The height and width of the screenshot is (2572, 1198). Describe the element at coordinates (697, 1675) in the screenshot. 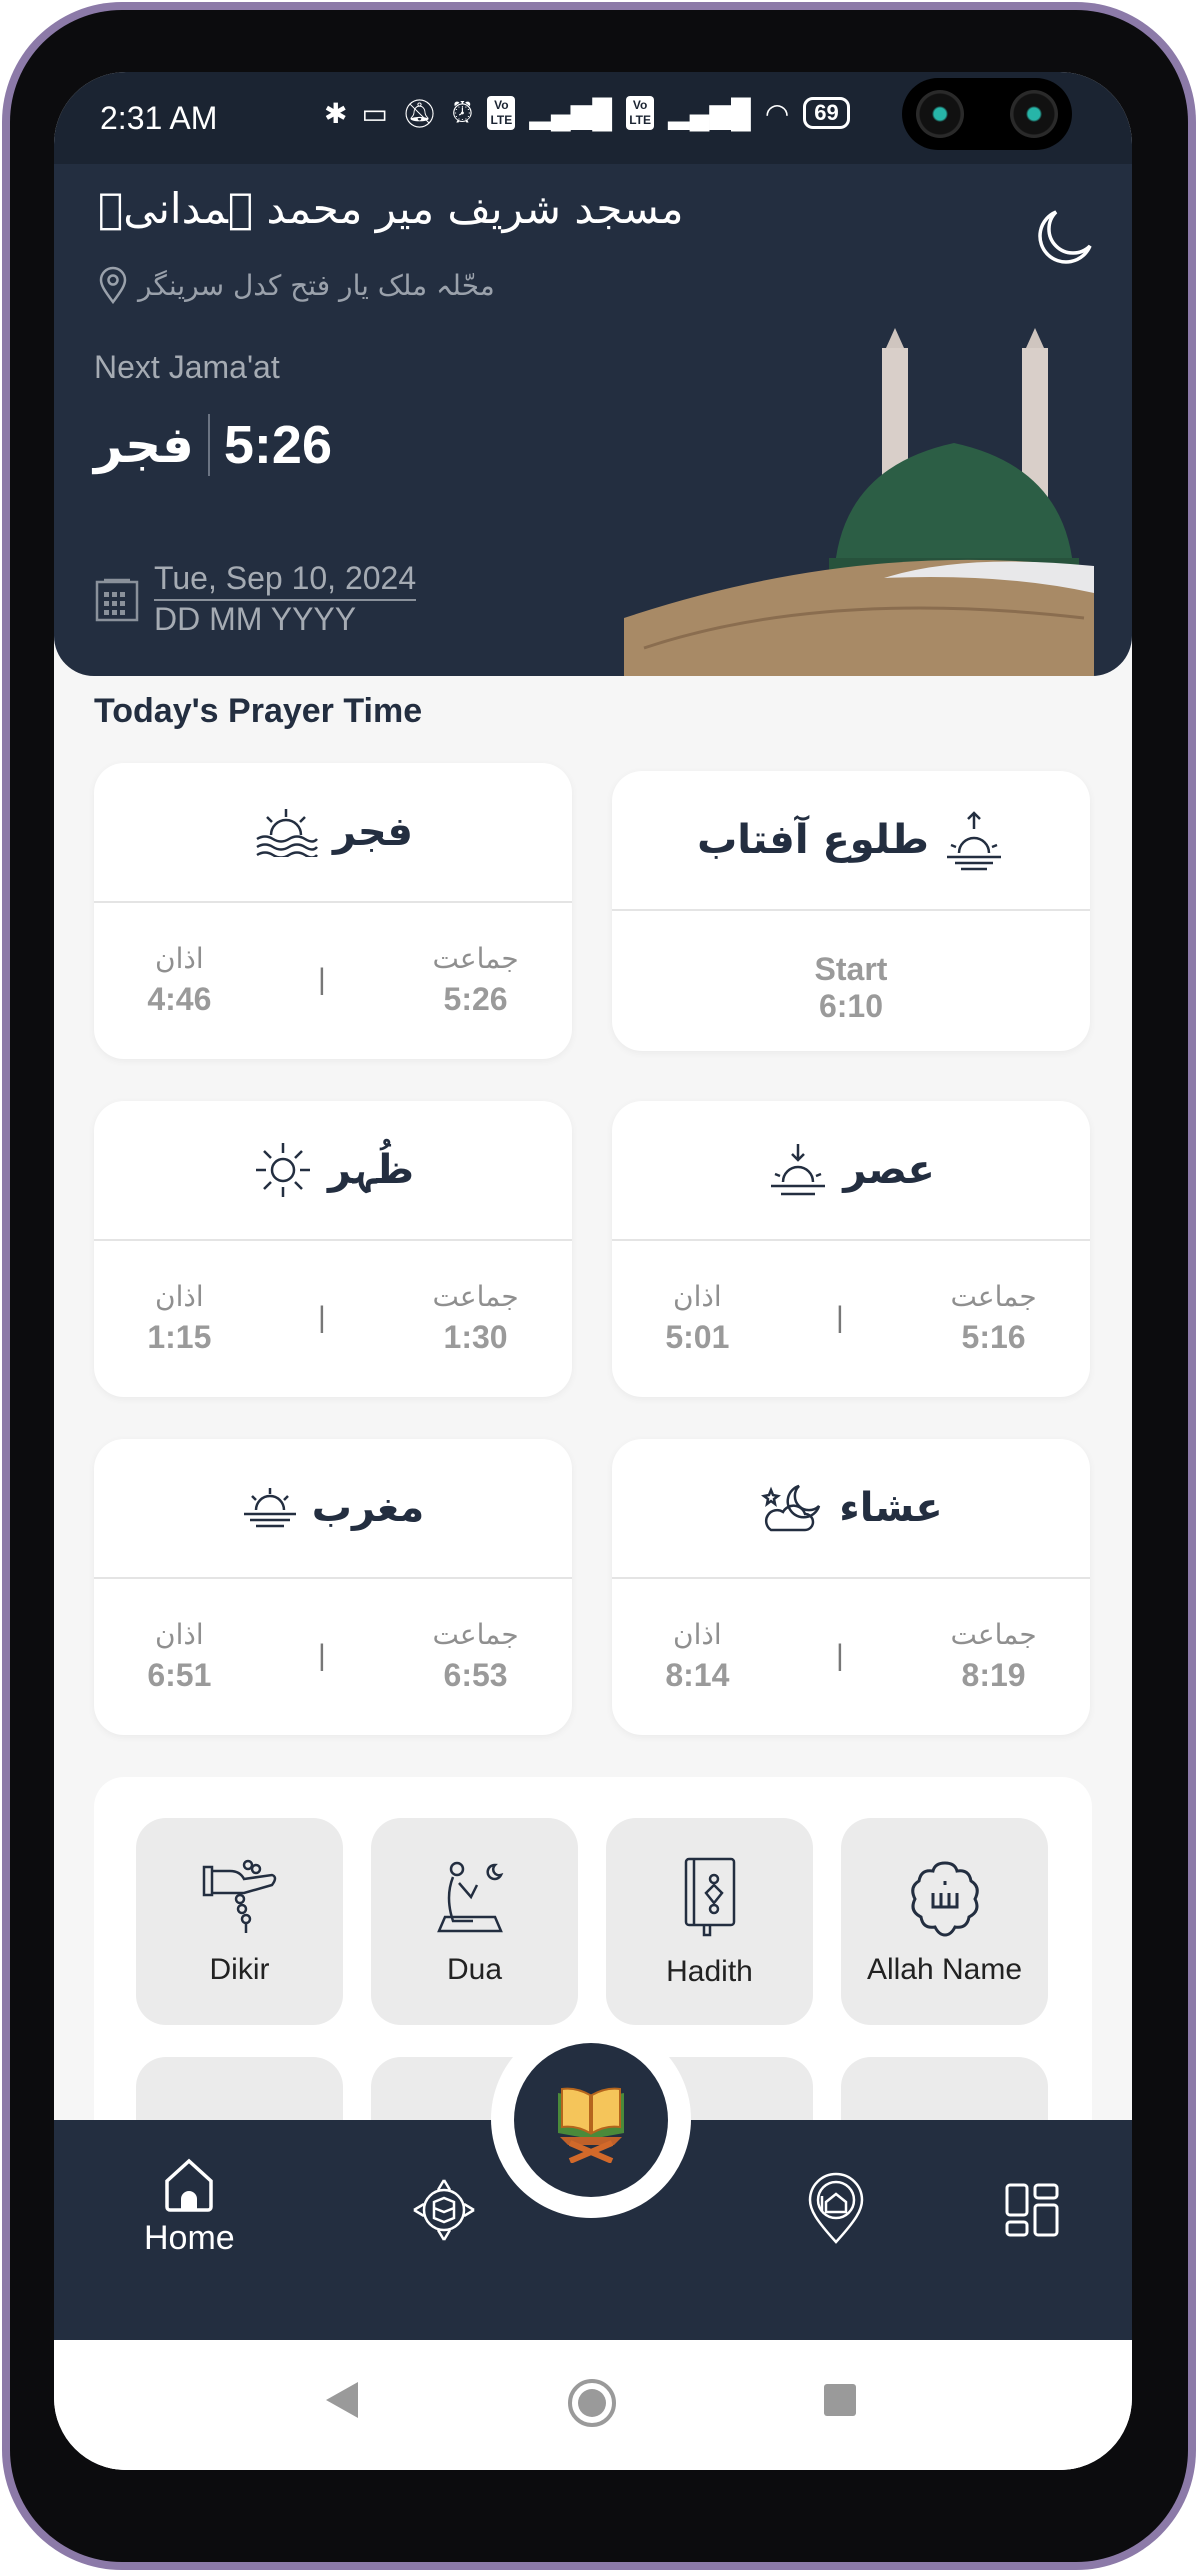

I see `adhan-time: 8:14` at that location.